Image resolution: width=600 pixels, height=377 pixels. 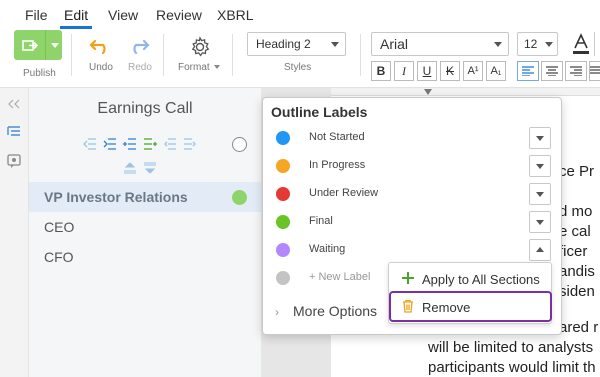 What do you see at coordinates (413, 222) in the screenshot?
I see `label-row-final: Final` at bounding box center [413, 222].